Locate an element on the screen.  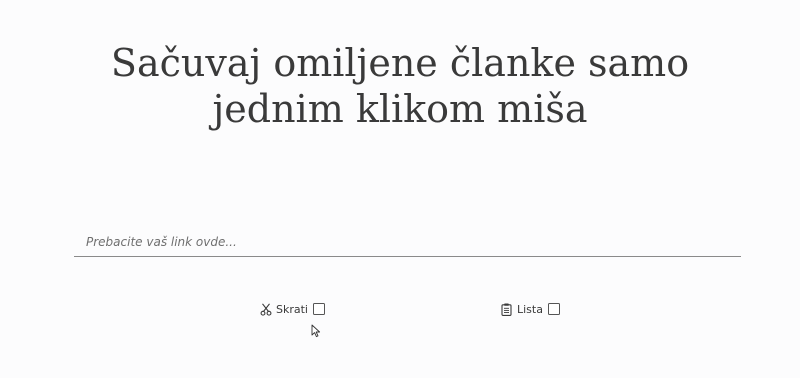
headline-line-2: jednim klikom miša is located at coordinates (400, 109).